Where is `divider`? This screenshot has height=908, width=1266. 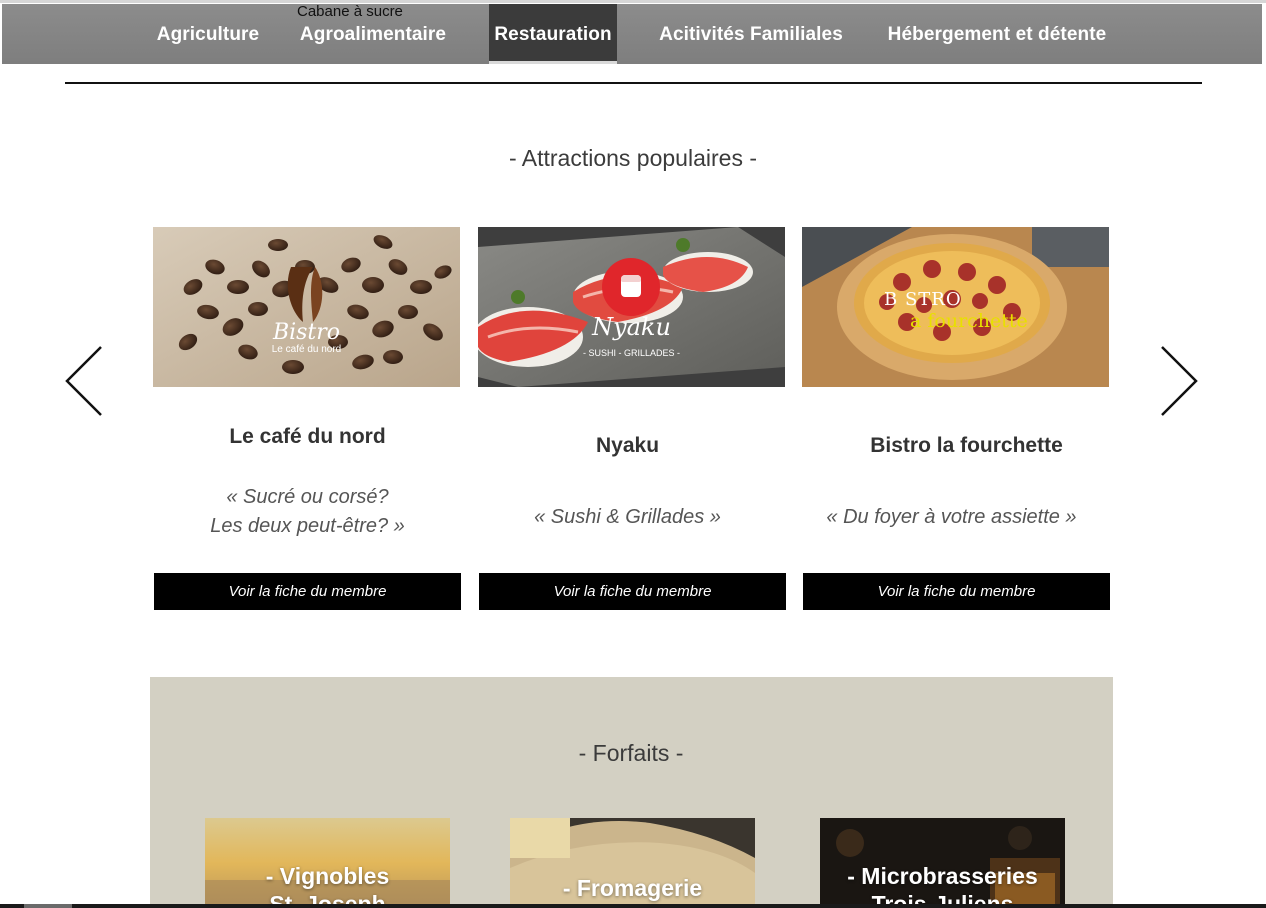
divider is located at coordinates (633, 83).